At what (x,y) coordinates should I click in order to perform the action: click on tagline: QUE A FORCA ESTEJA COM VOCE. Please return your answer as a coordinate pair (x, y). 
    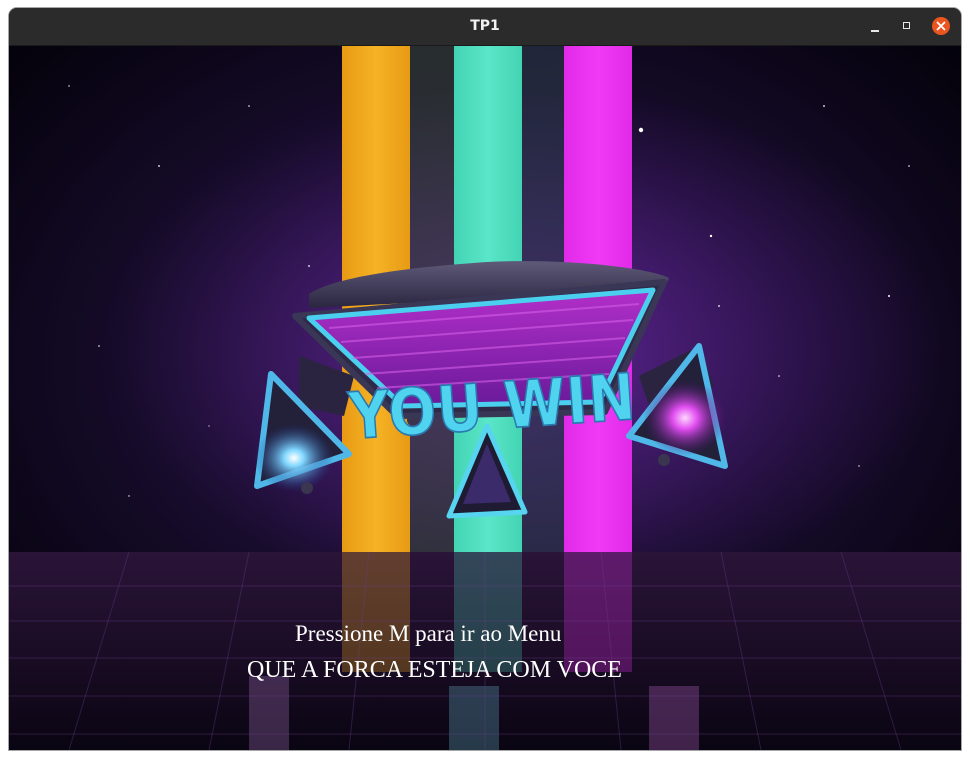
    Looking at the image, I should click on (434, 670).